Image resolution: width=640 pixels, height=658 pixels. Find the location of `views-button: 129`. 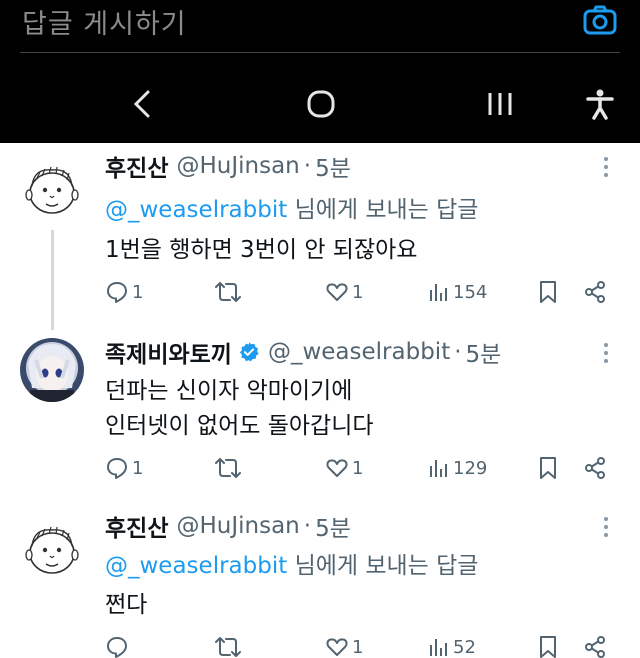

views-button: 129 is located at coordinates (457, 468).